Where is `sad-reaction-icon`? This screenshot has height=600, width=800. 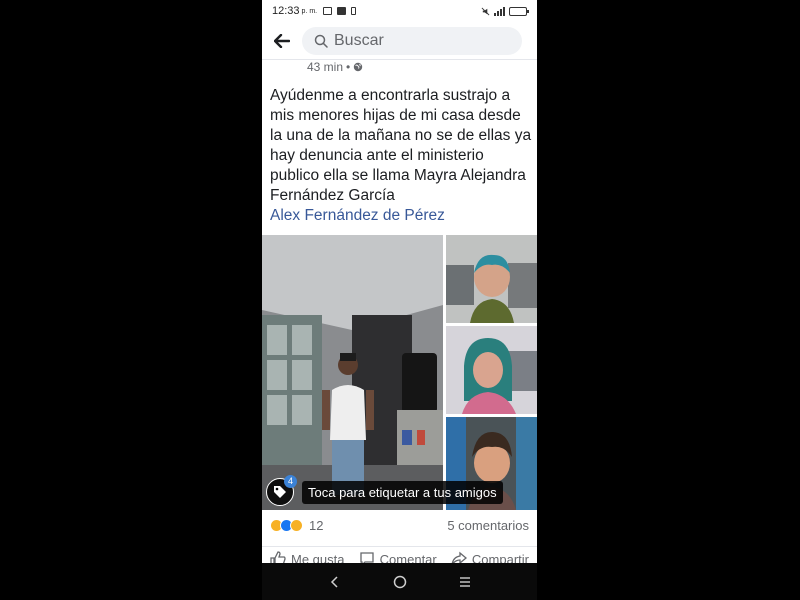 sad-reaction-icon is located at coordinates (296, 525).